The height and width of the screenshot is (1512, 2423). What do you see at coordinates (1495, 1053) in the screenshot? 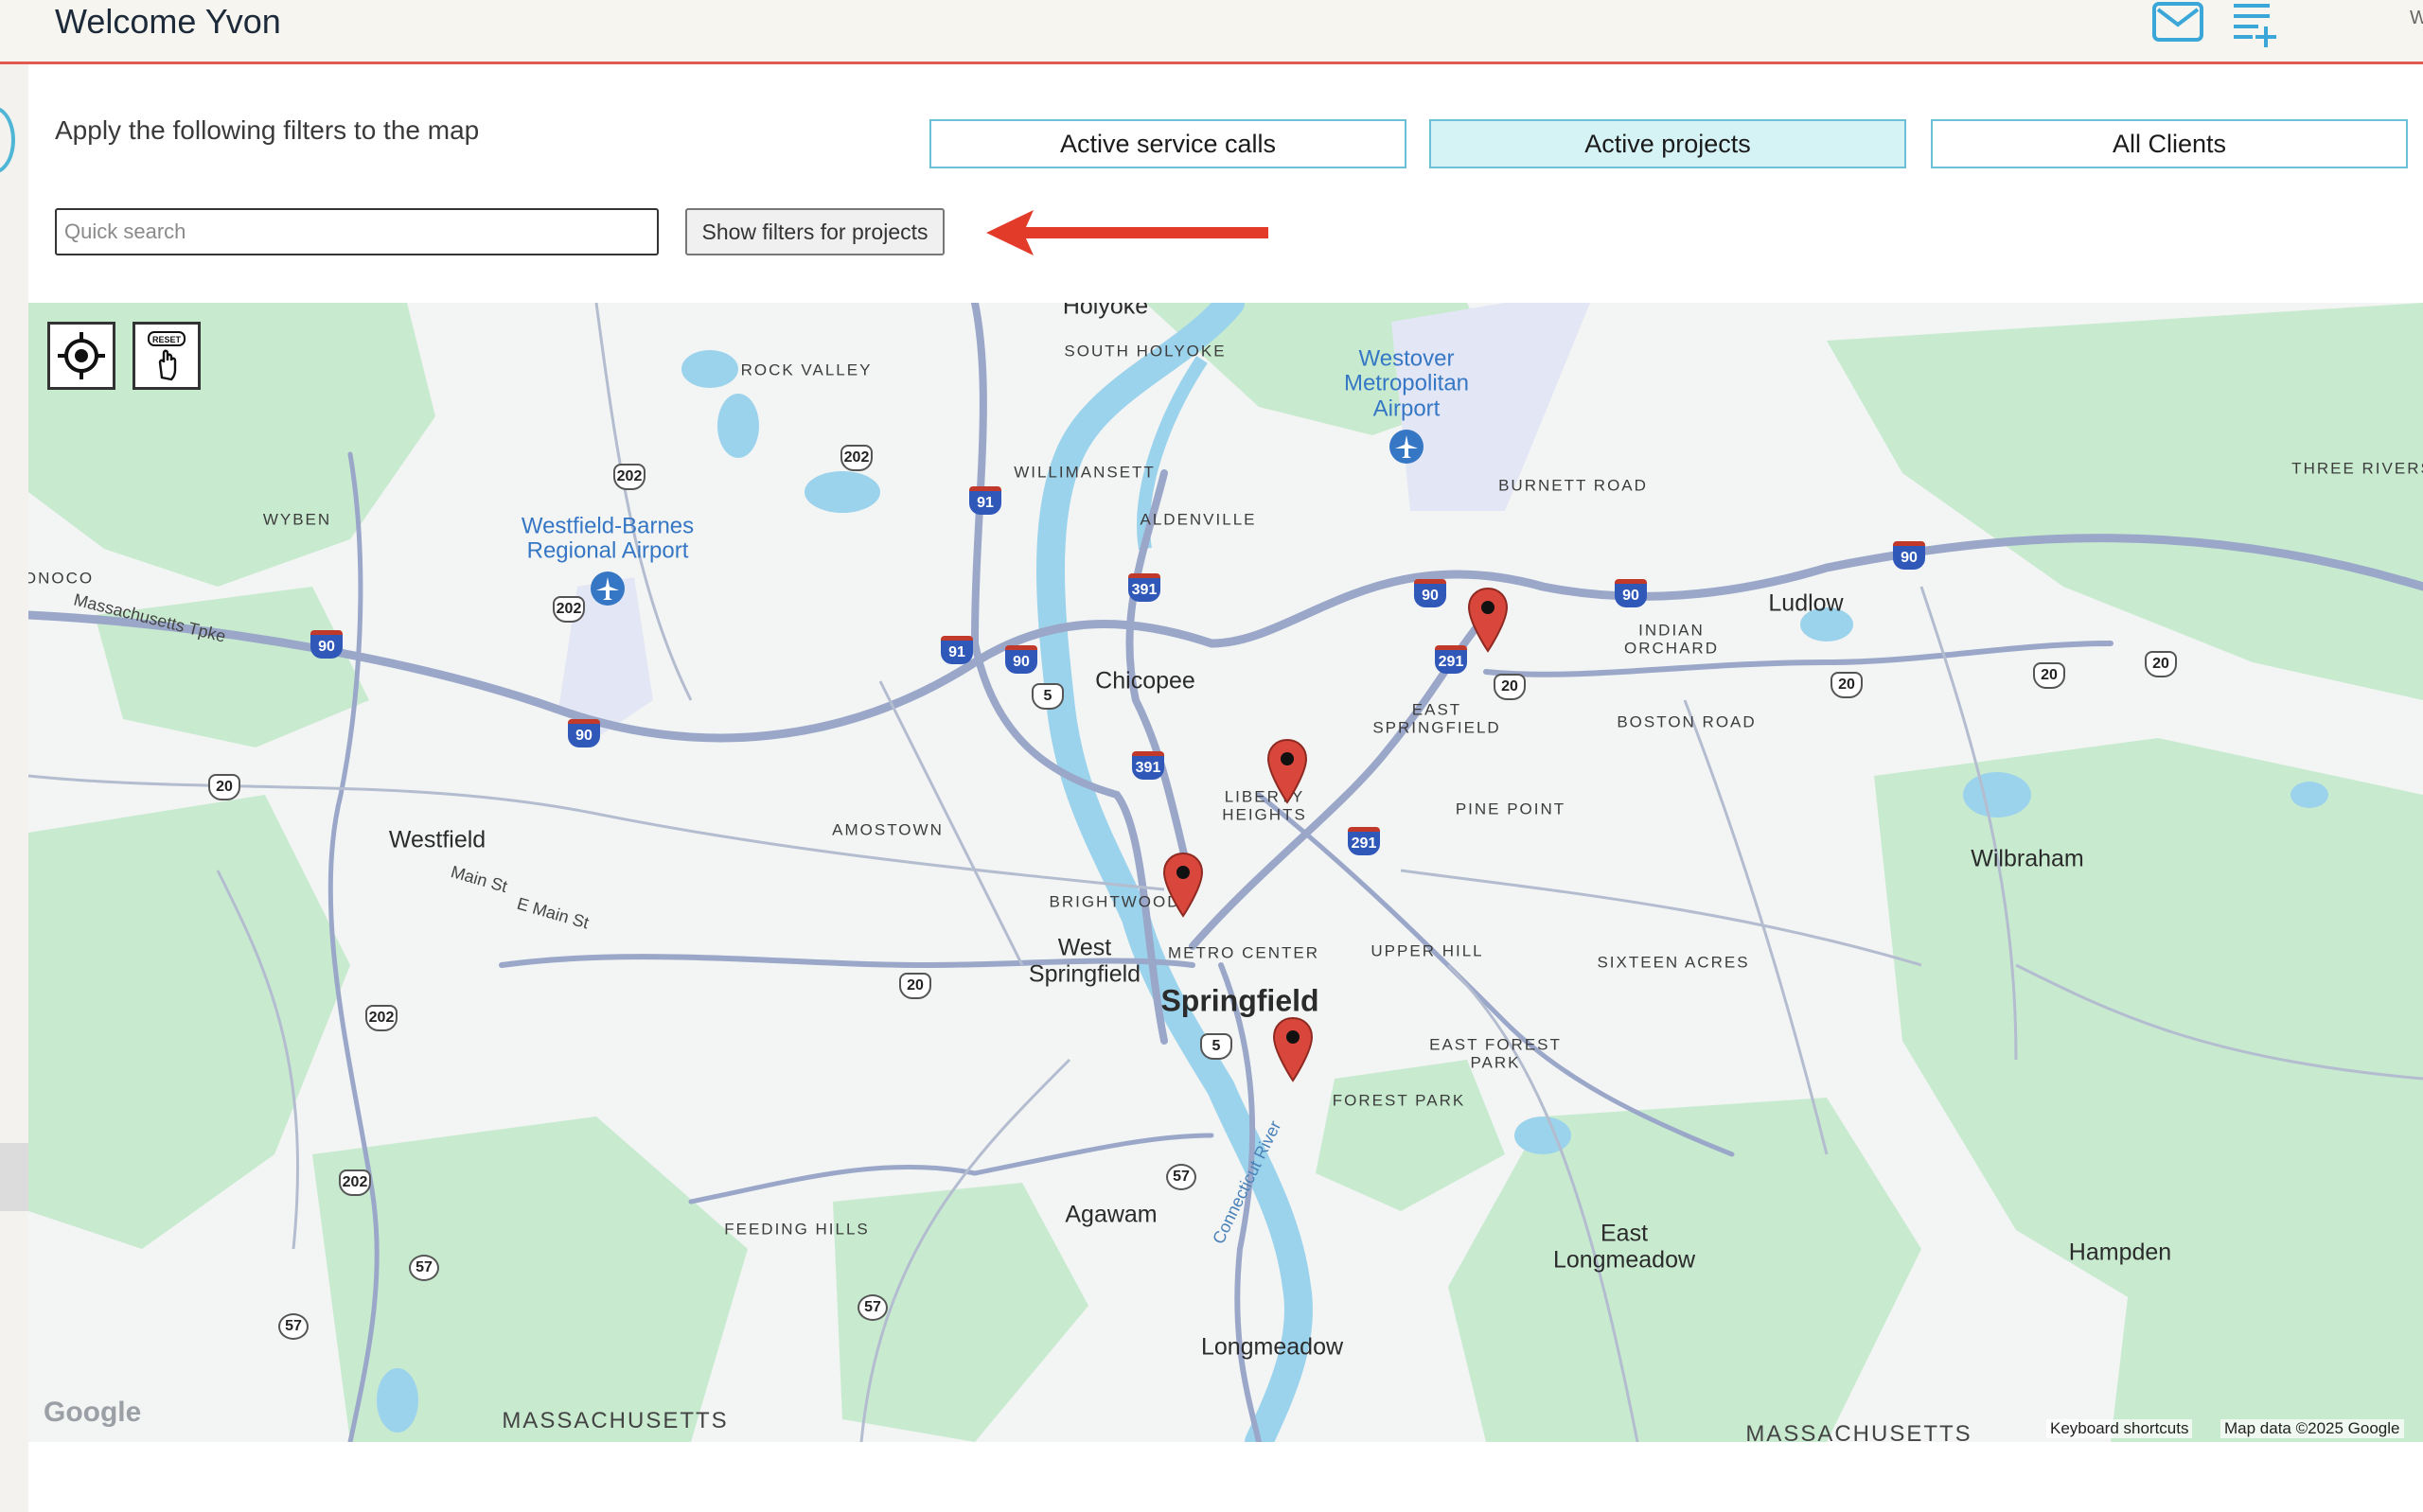
I see `map-label-east-forest-park: EAST FOREST PARK` at bounding box center [1495, 1053].